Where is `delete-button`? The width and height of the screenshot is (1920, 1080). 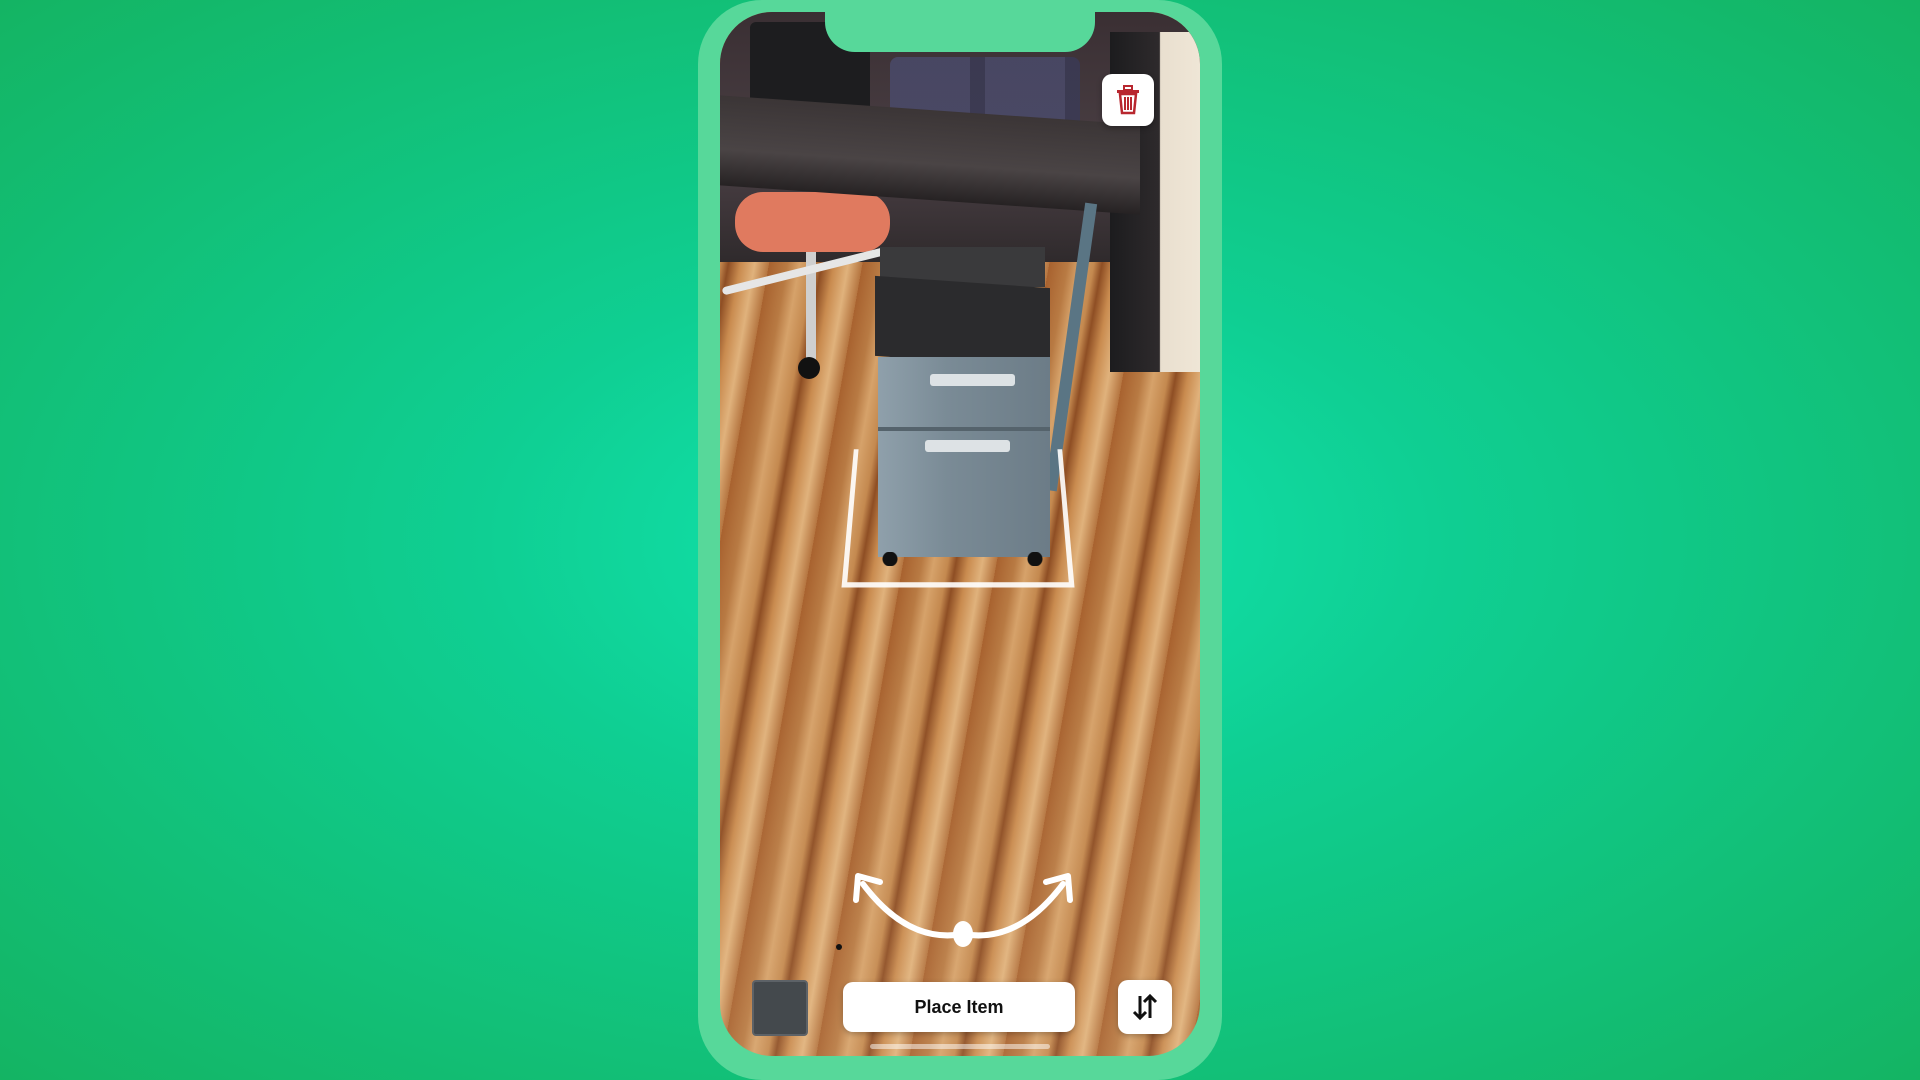
delete-button is located at coordinates (1128, 100).